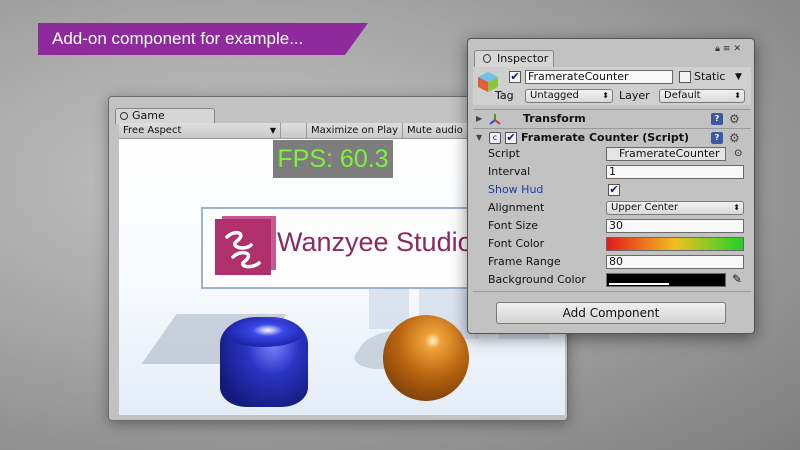 The height and width of the screenshot is (450, 800). I want to click on framerate-counter-title: Framerate Counter (Script), so click(605, 137).